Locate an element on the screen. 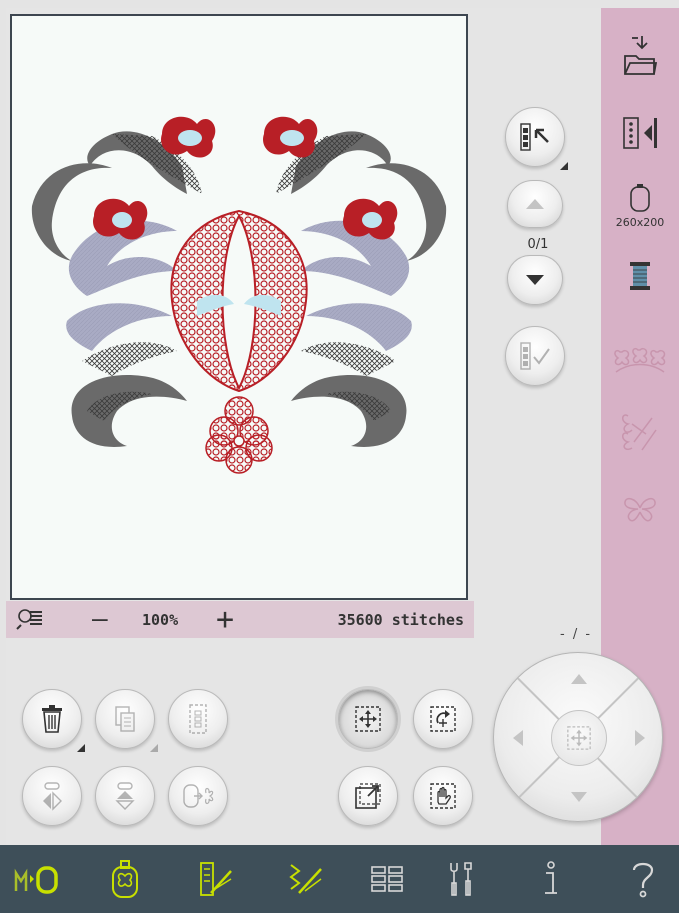  pan-design-button is located at coordinates (443, 796).